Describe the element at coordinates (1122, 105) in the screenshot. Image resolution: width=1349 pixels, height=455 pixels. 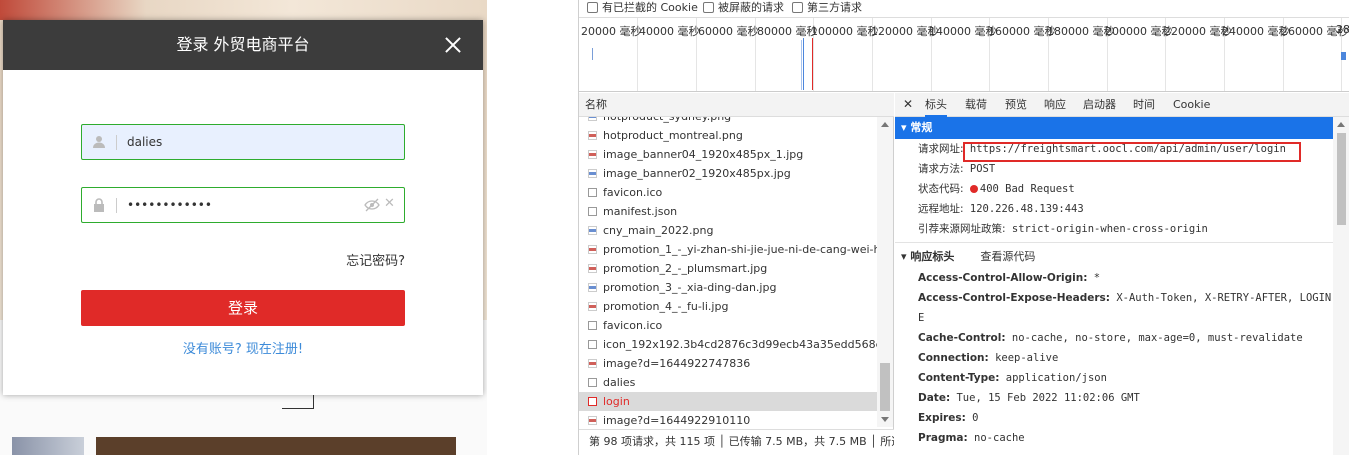
I see `detail-tabs: ✕ 标头 载荷 预览 响应 启动器 时间 Cookie` at that location.